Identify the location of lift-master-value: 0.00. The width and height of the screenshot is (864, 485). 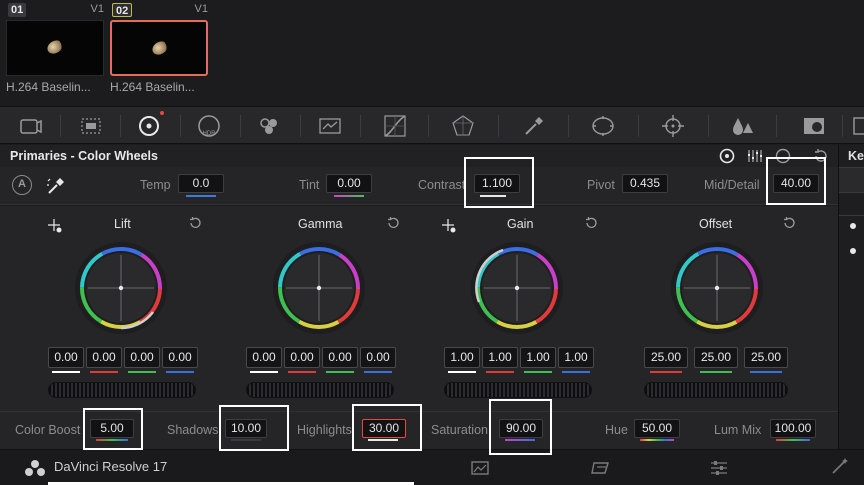
(66, 357).